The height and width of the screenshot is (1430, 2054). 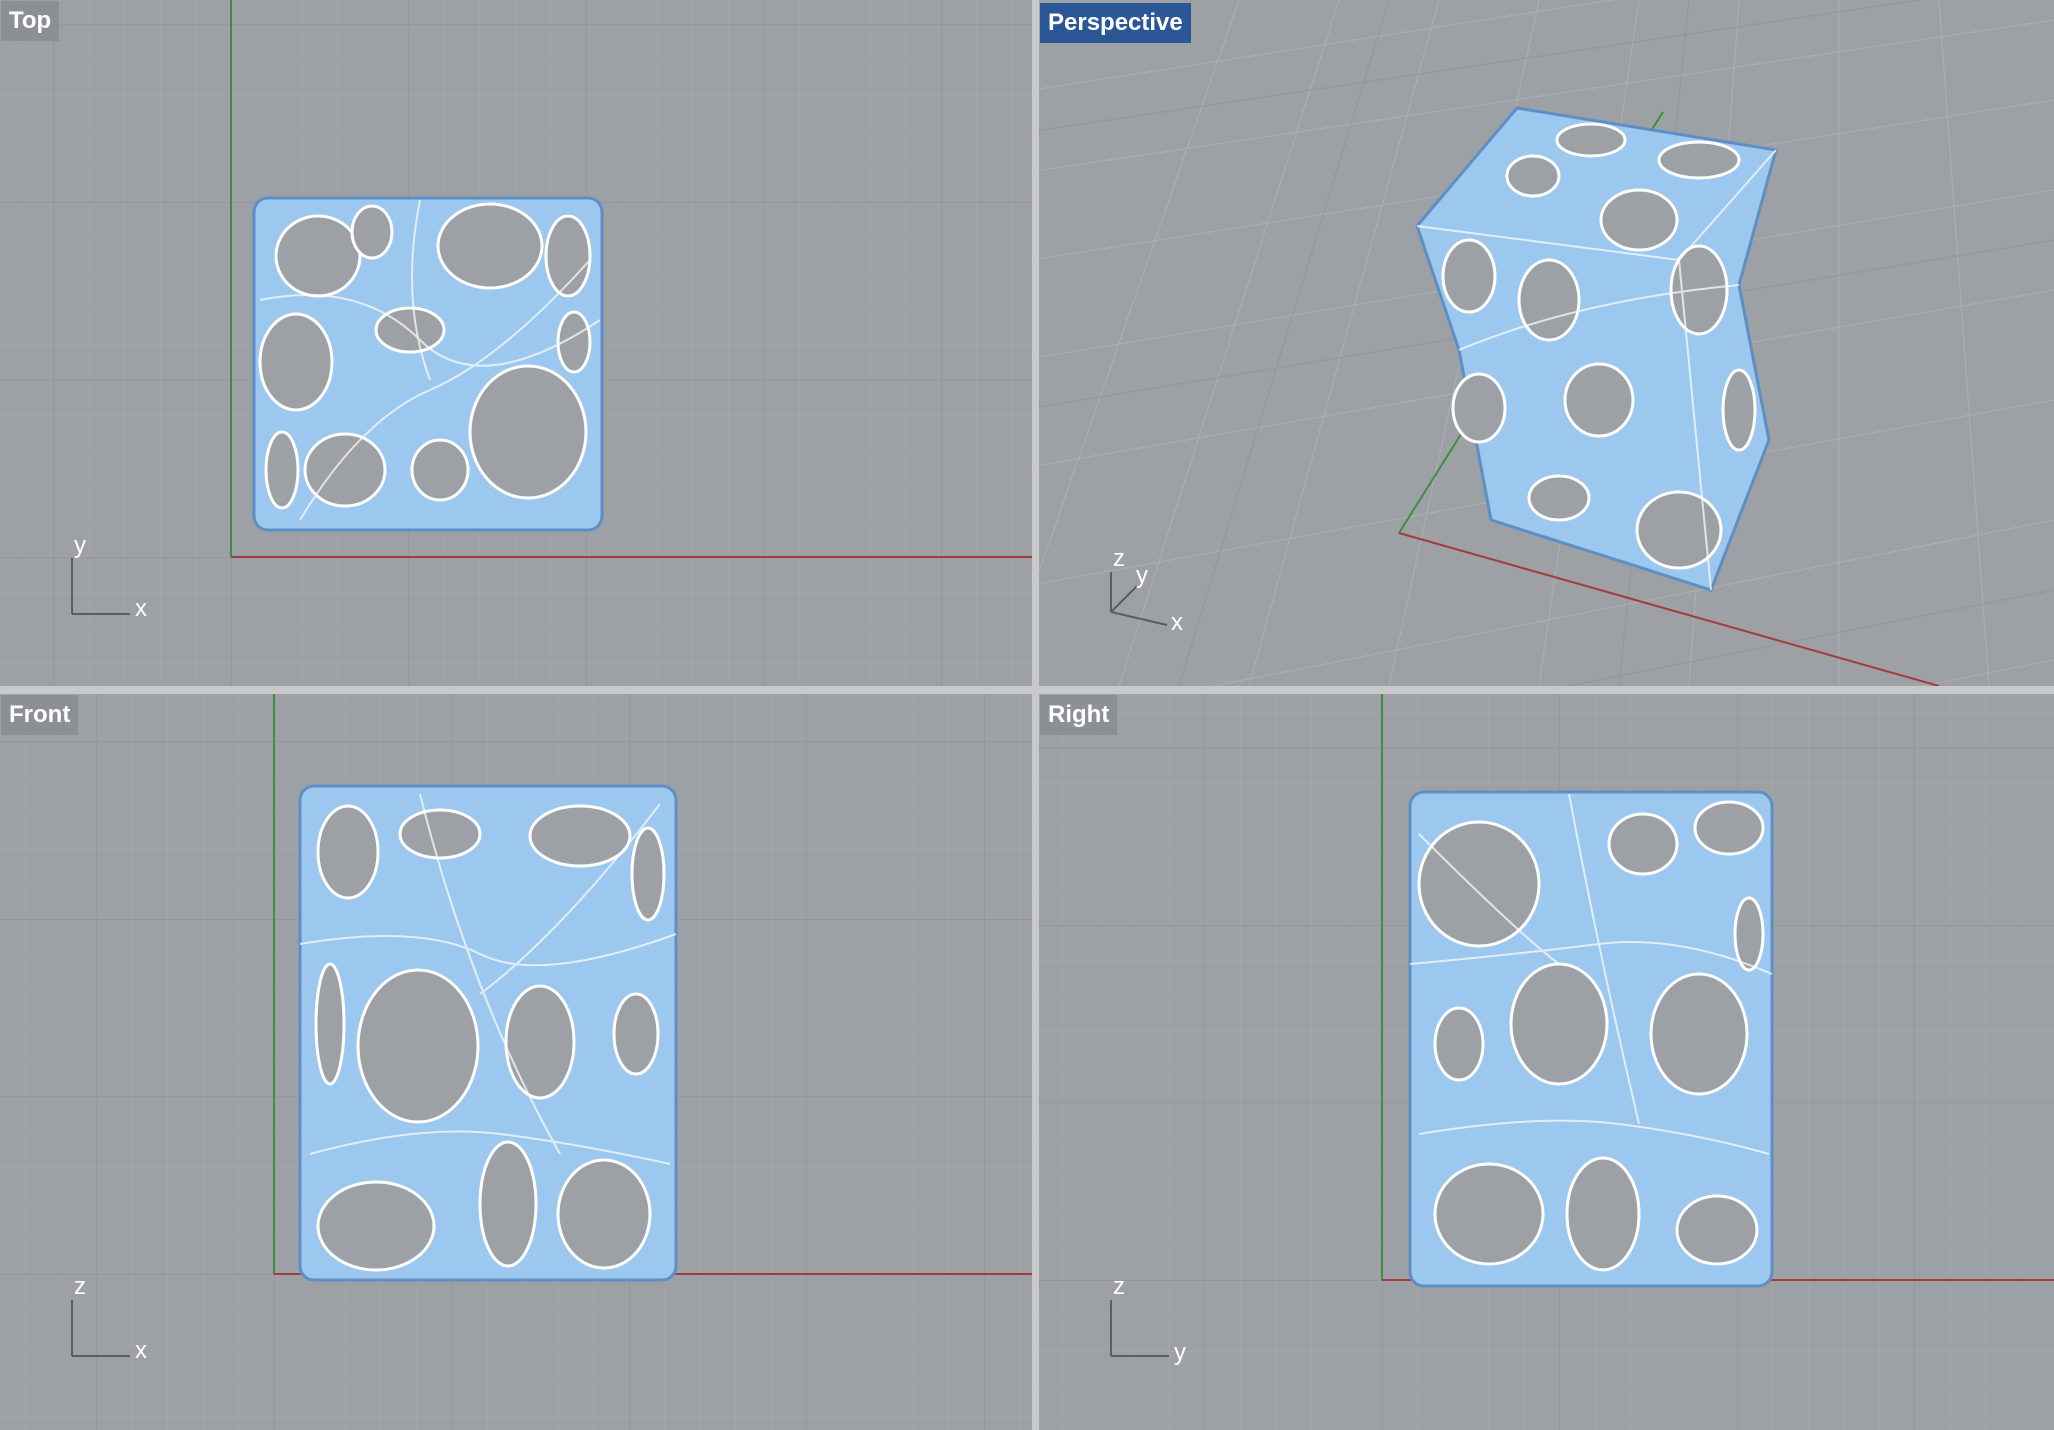 What do you see at coordinates (1596, 349) in the screenshot?
I see `lattice-object-perspective` at bounding box center [1596, 349].